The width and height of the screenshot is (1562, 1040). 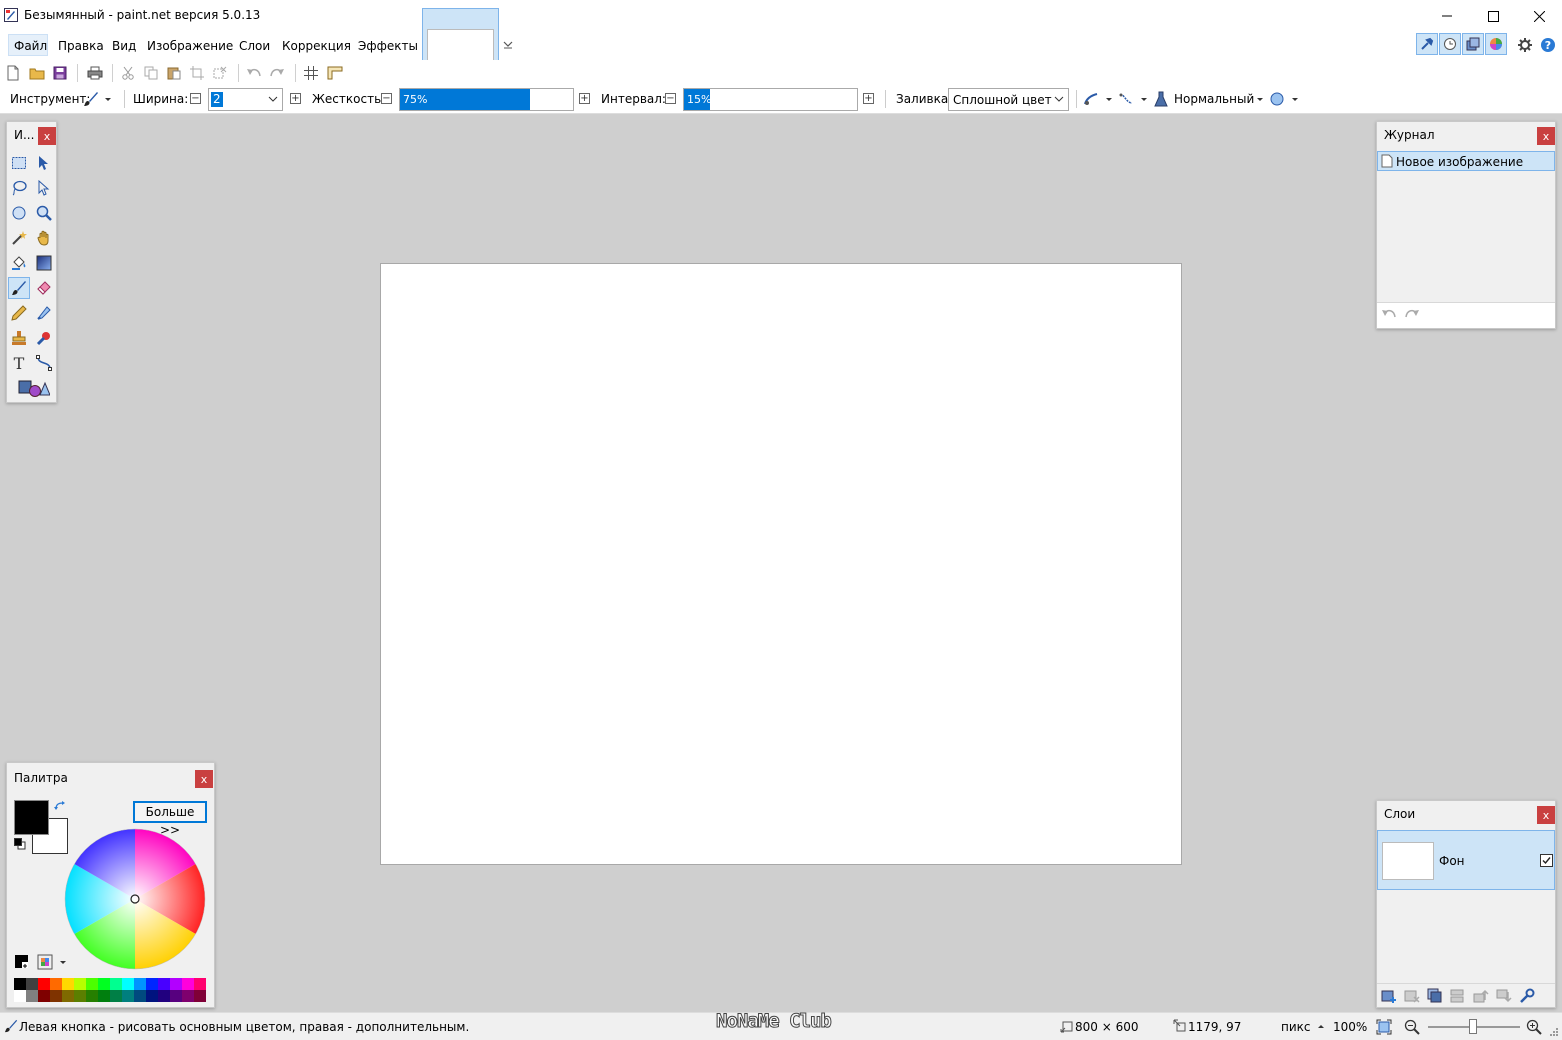 What do you see at coordinates (19, 163) in the screenshot?
I see `rectangle-select-tool-icon` at bounding box center [19, 163].